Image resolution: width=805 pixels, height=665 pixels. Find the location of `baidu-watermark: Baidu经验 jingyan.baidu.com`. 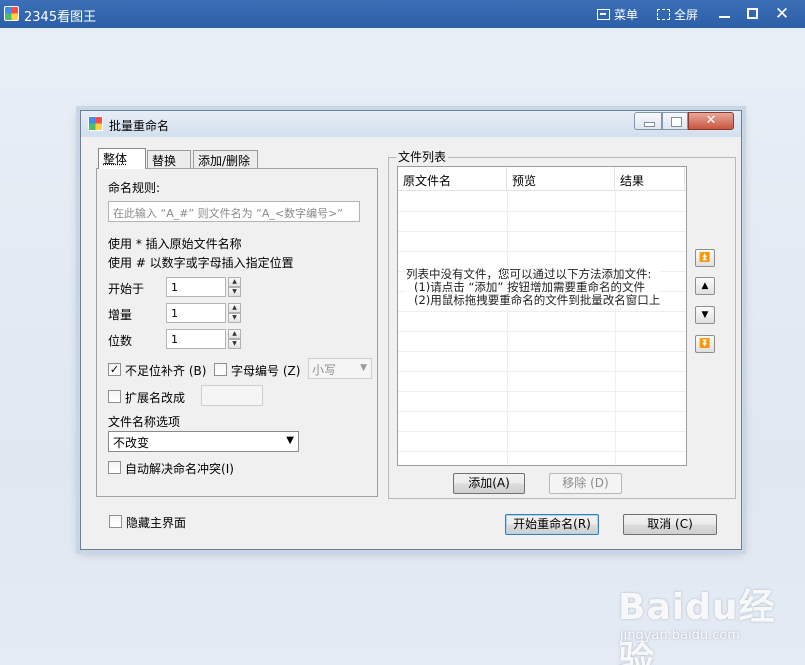

baidu-watermark: Baidu经验 jingyan.baidu.com is located at coordinates (697, 621).